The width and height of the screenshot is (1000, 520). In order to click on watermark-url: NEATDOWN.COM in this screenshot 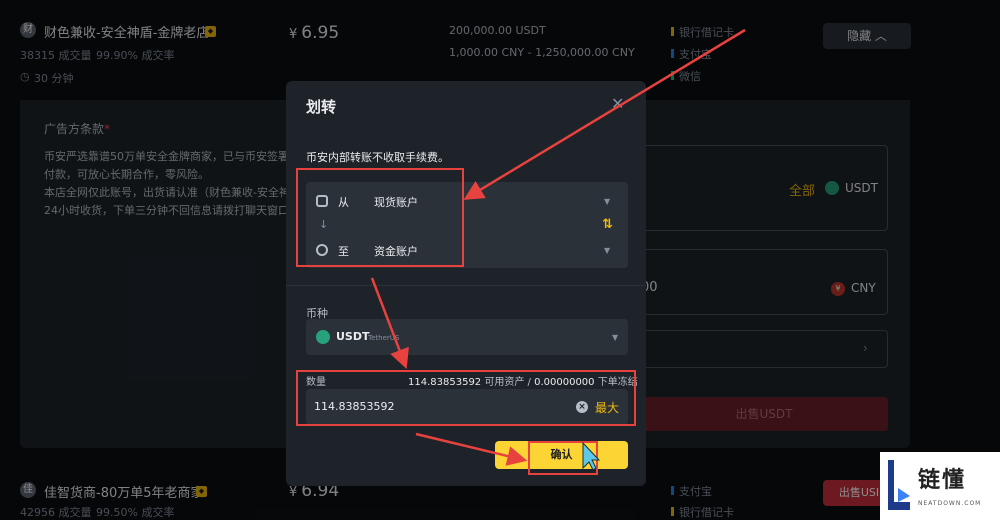, I will do `click(950, 503)`.